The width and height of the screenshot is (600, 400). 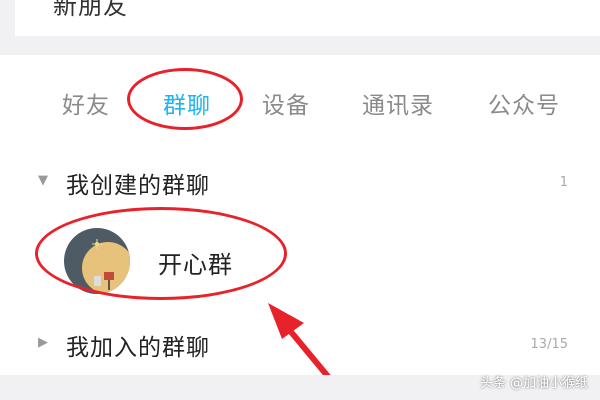 What do you see at coordinates (524, 103) in the screenshot?
I see `tab-public-accounts: 公众号` at bounding box center [524, 103].